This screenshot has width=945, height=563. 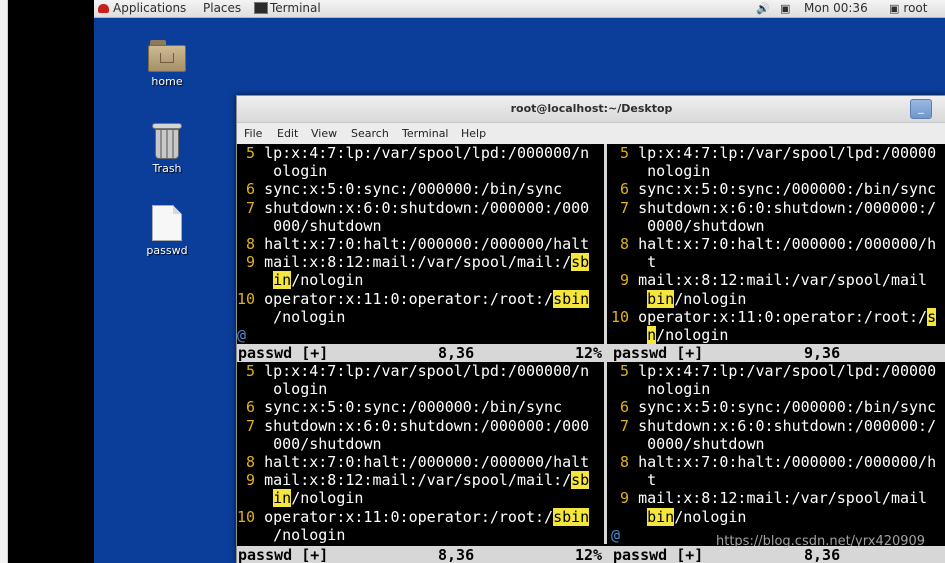 I want to click on vim-line: 5 lp:x:4:7:lp:/var/spool/lpd:/000000/n, so click(x=413, y=371).